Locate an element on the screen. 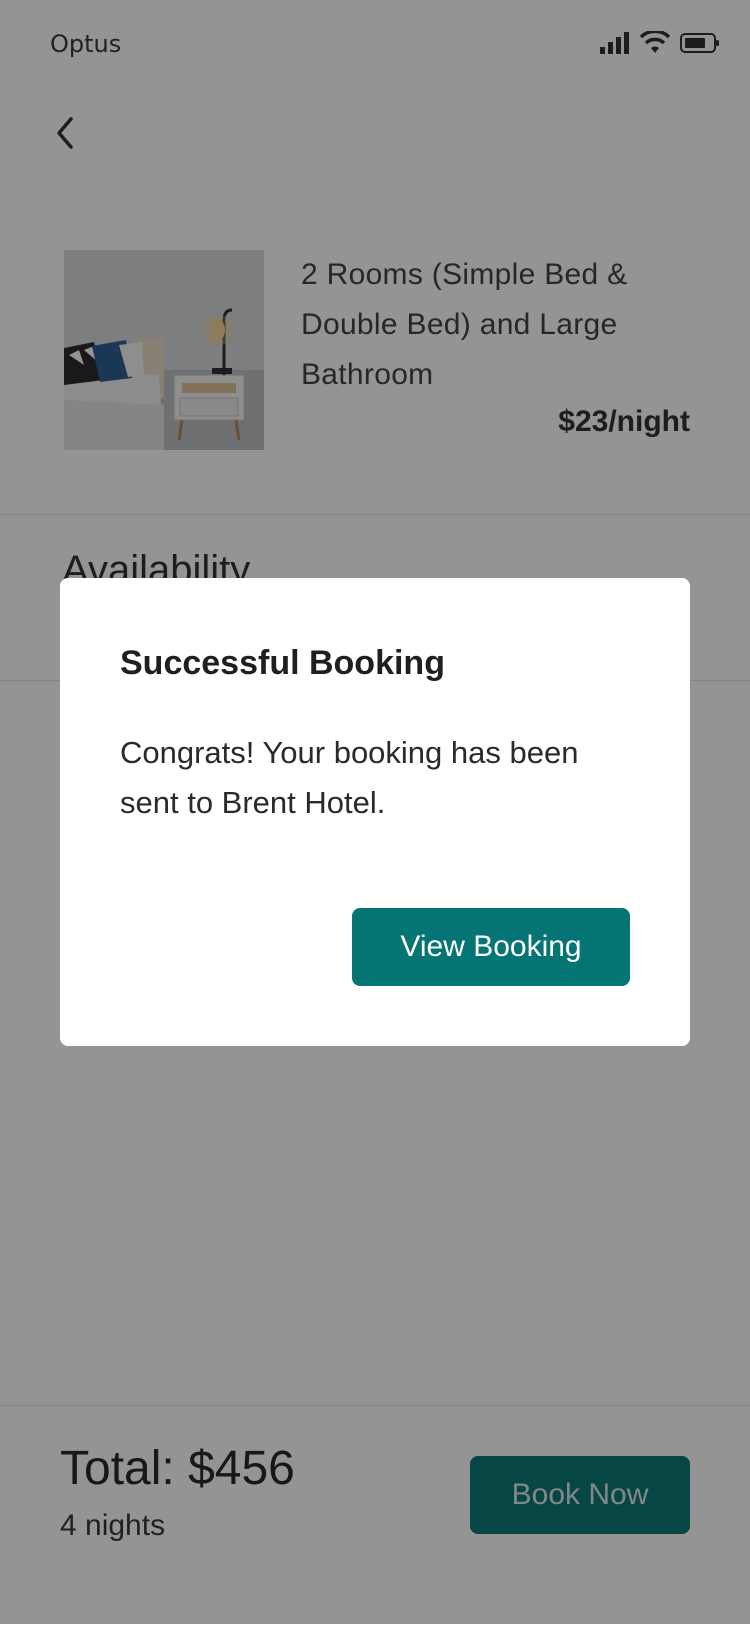  dialog-title: Successful Booking is located at coordinates (282, 663).